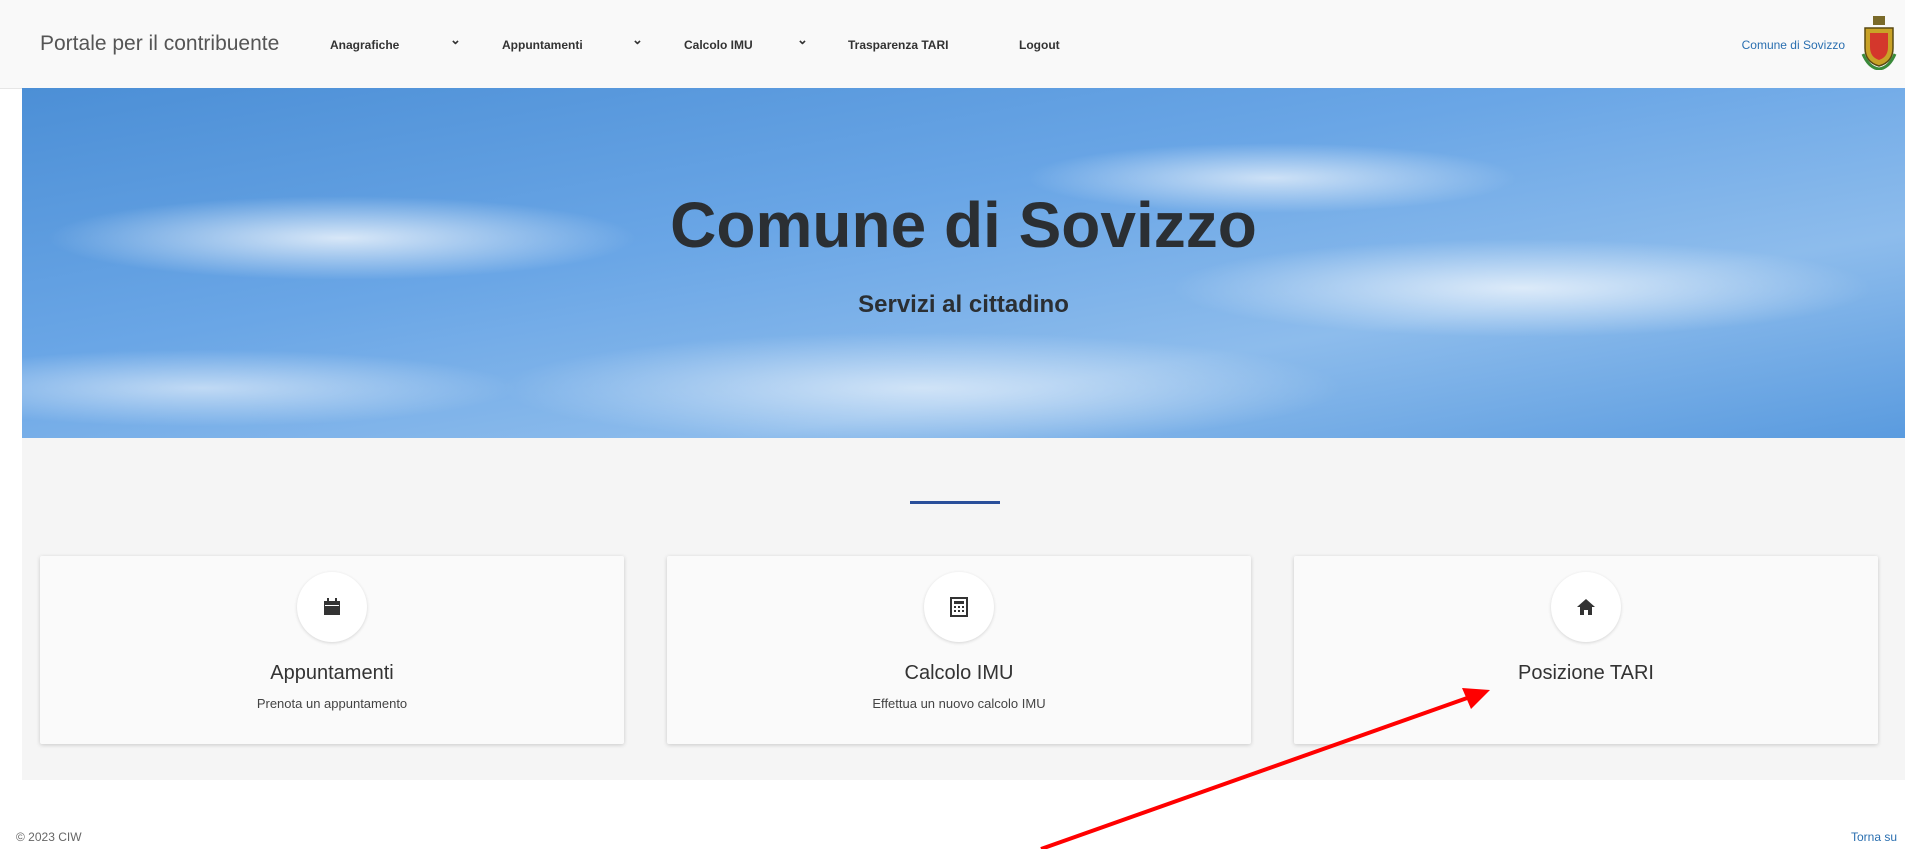  I want to click on municipality-link: Comune di Sovizzo, so click(1793, 45).